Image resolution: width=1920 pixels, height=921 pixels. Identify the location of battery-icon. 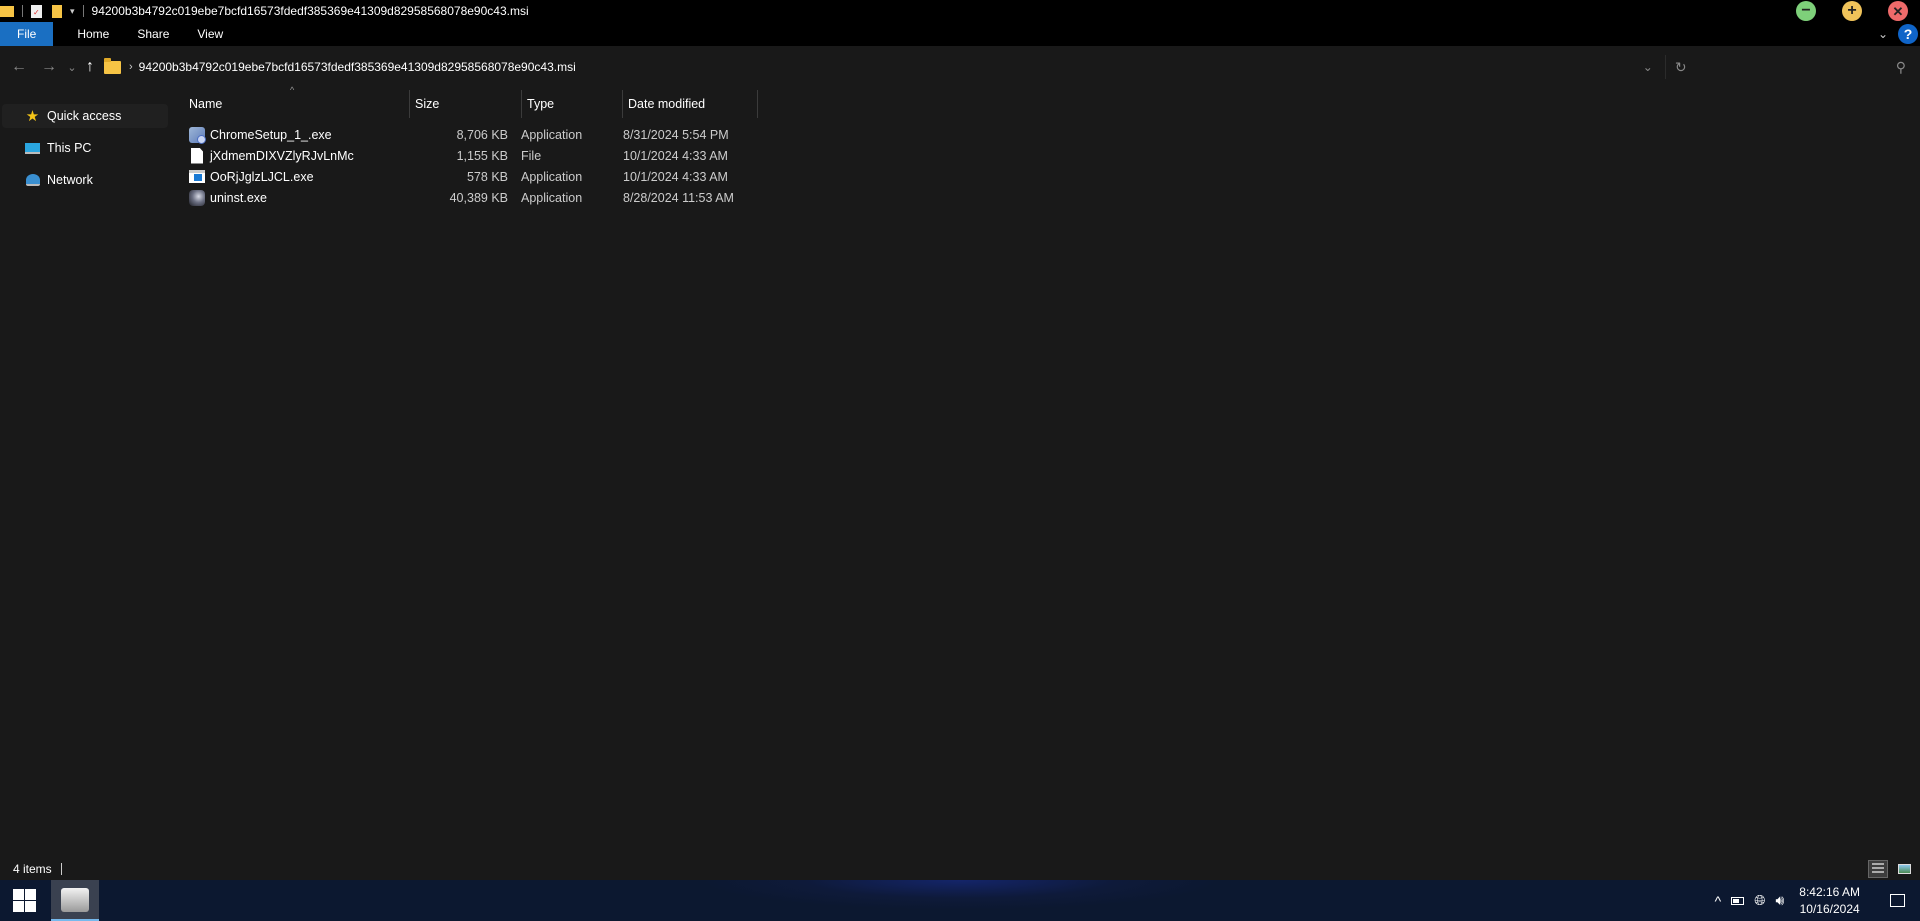
(1738, 900).